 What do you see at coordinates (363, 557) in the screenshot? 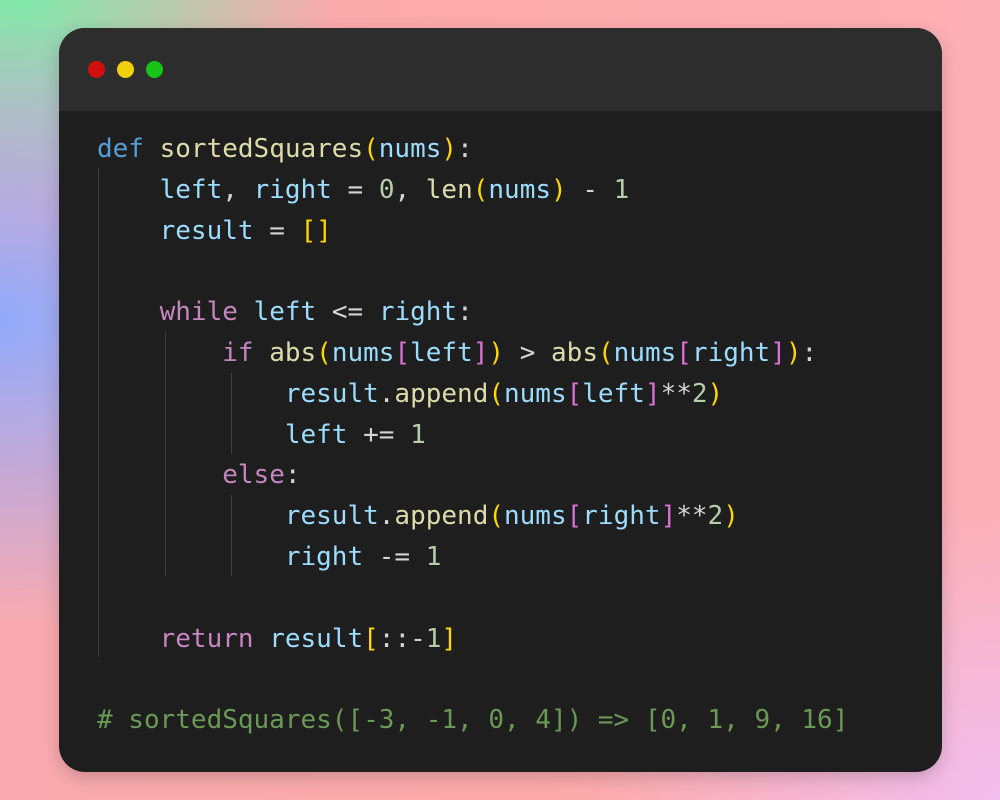
I see `code-line: right -= 1` at bounding box center [363, 557].